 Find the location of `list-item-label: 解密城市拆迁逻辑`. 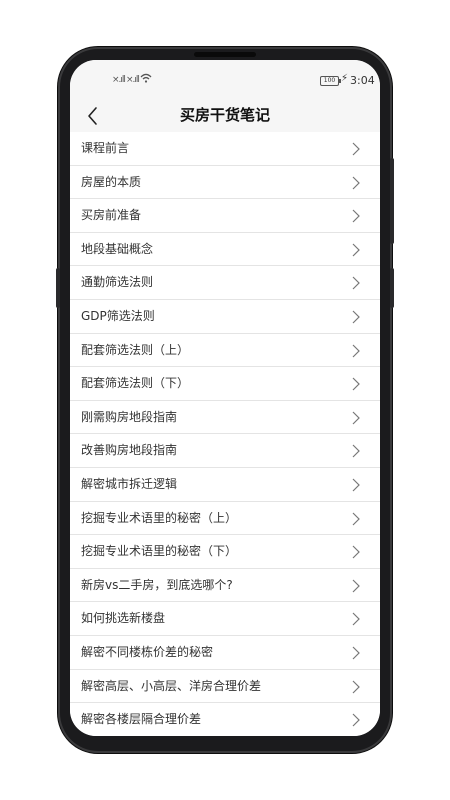

list-item-label: 解密城市拆迁逻辑 is located at coordinates (129, 483).